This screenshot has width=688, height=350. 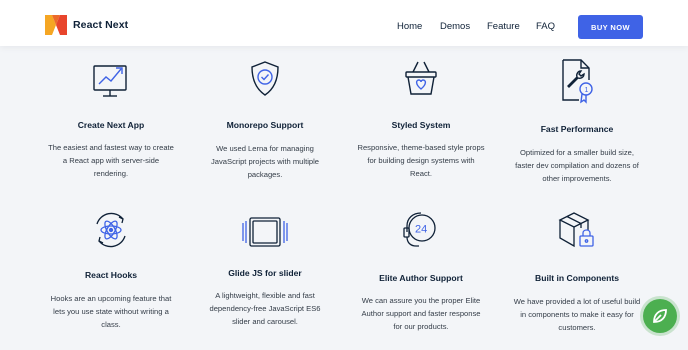 I want to click on feature-title: Styled System, so click(x=421, y=125).